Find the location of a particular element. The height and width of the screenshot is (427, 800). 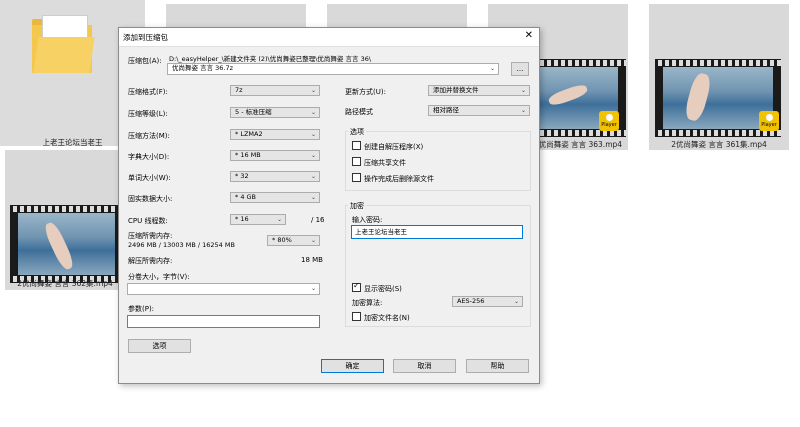

delete-checkbox: 操作完成后删除源文件 is located at coordinates (393, 178).